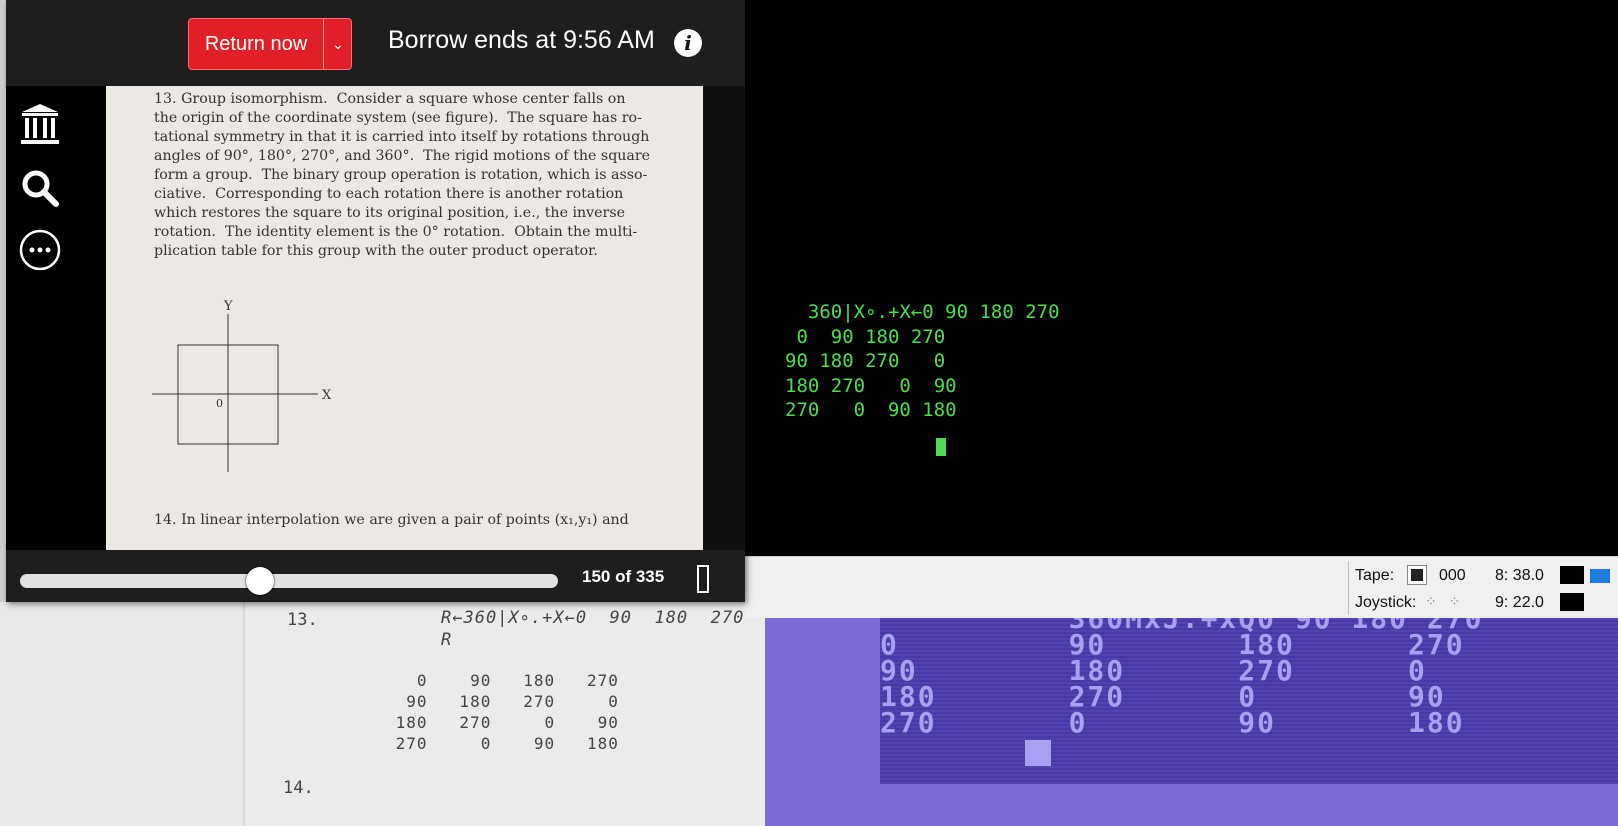 The image size is (1618, 826). What do you see at coordinates (121, 714) in the screenshot?
I see `desktop-background` at bounding box center [121, 714].